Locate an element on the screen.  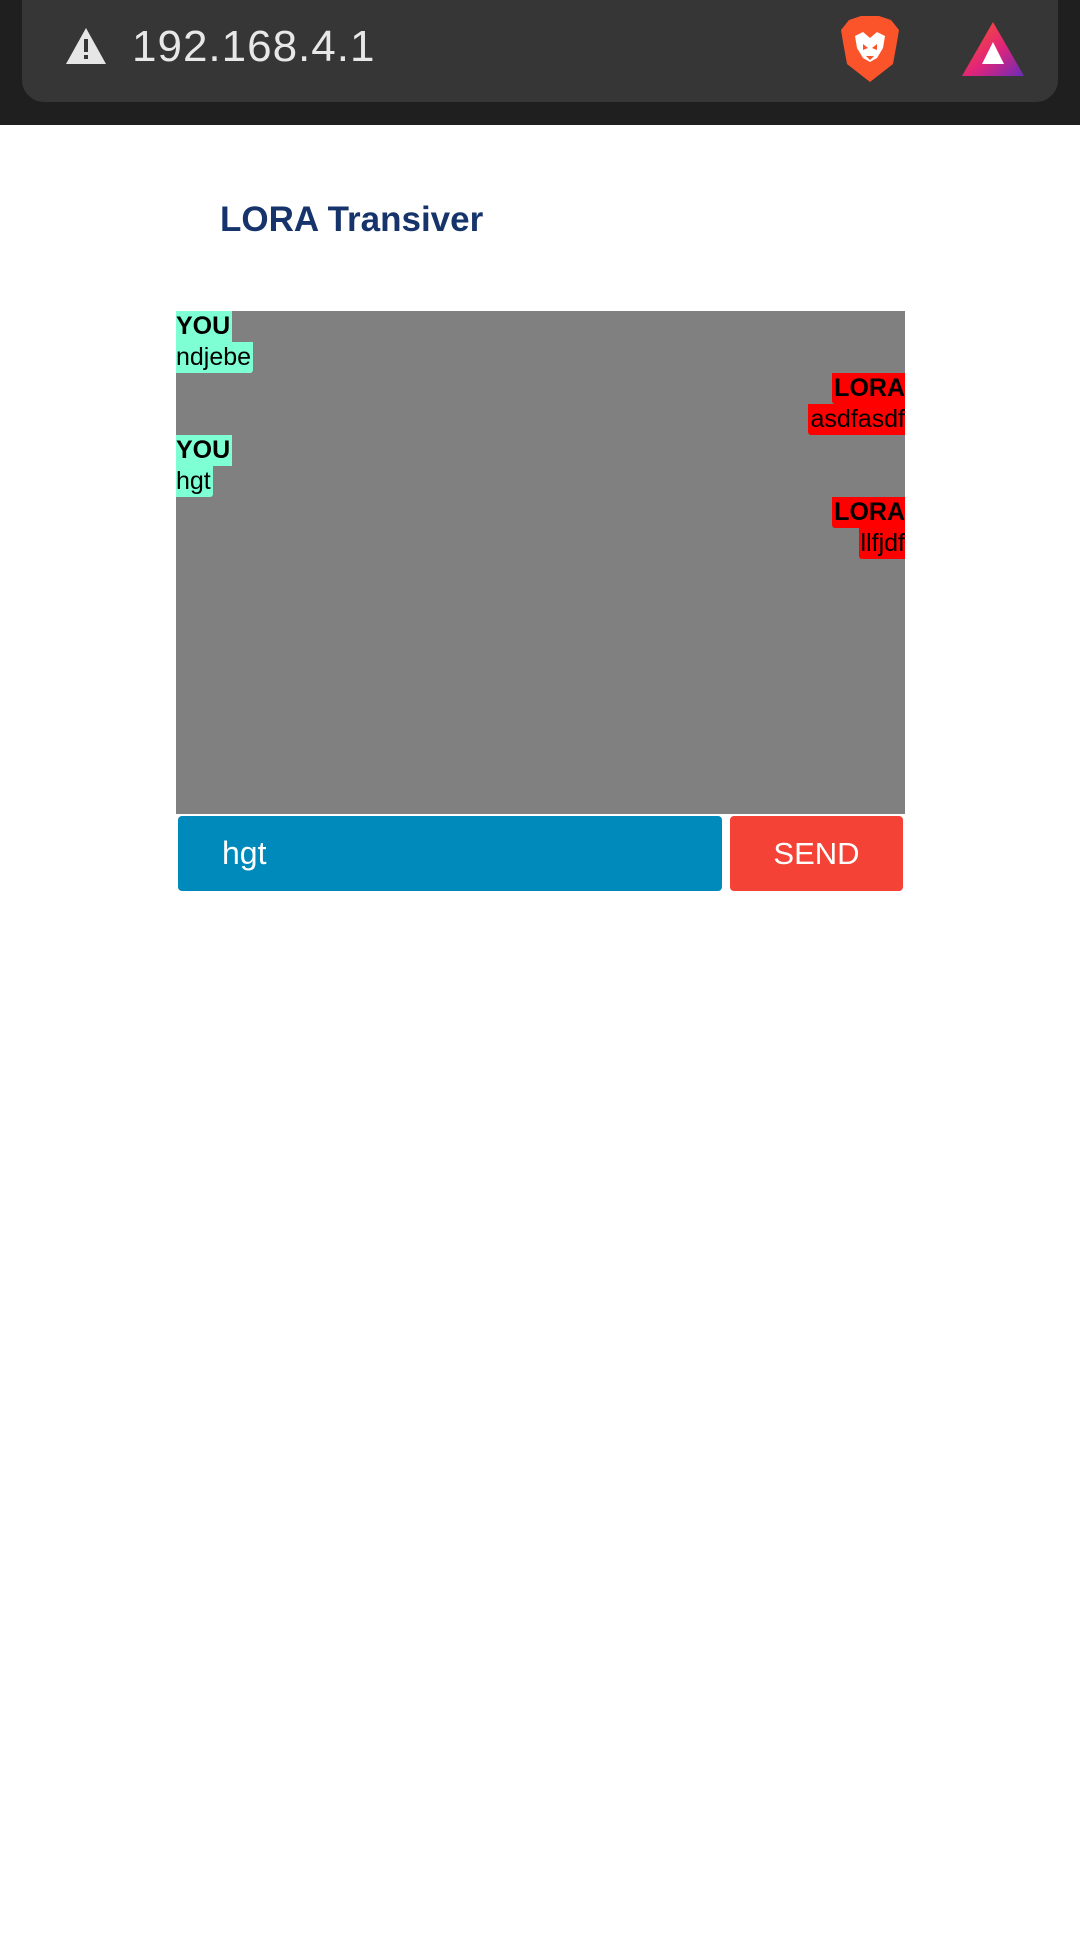
send-button: SEND is located at coordinates (816, 853).